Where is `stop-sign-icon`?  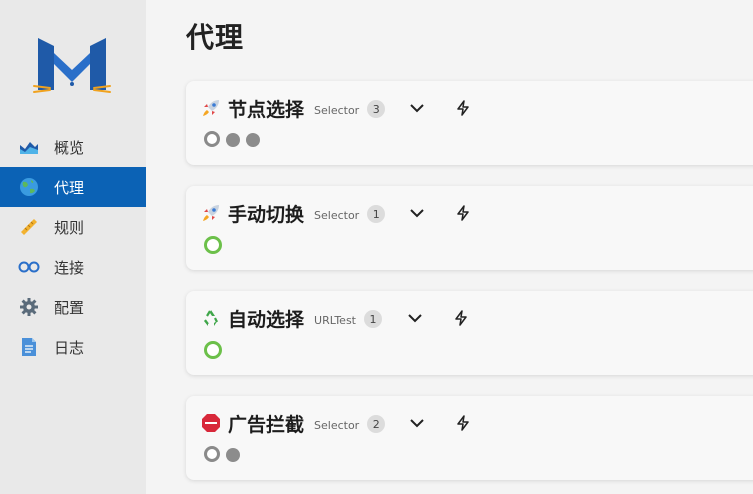 stop-sign-icon is located at coordinates (211, 423).